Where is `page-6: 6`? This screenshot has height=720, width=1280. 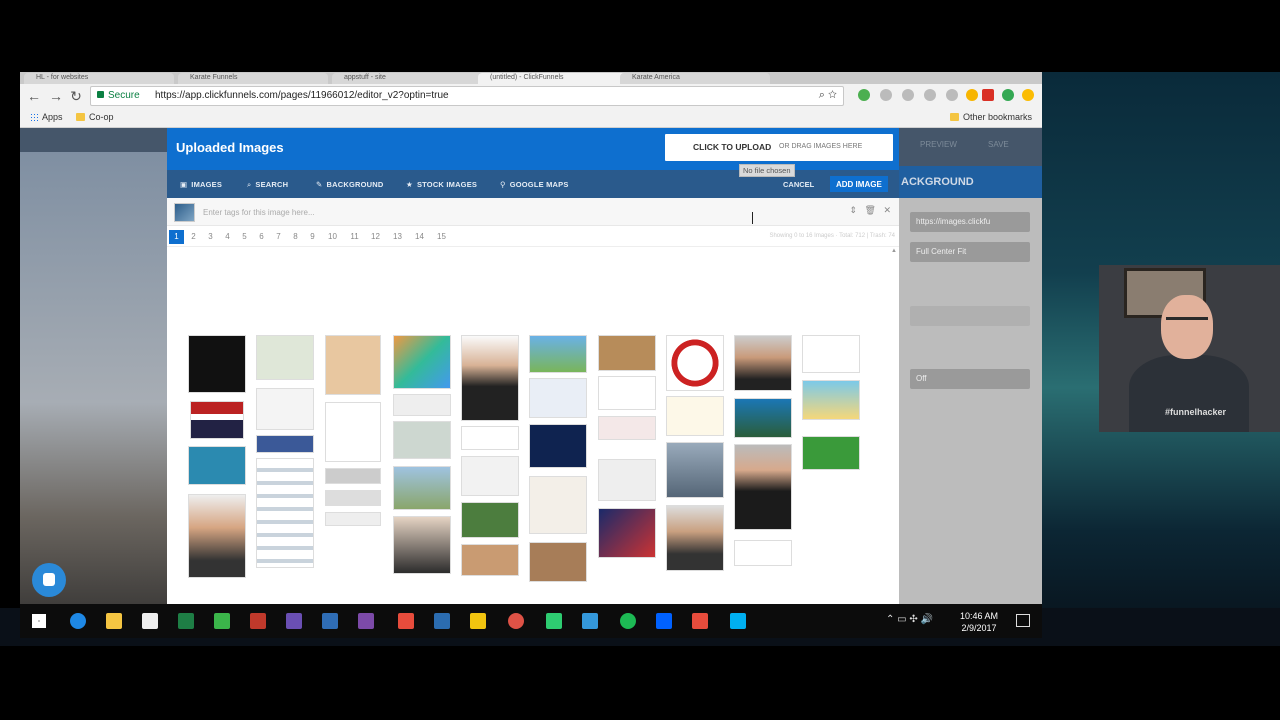
page-6: 6 is located at coordinates (261, 237).